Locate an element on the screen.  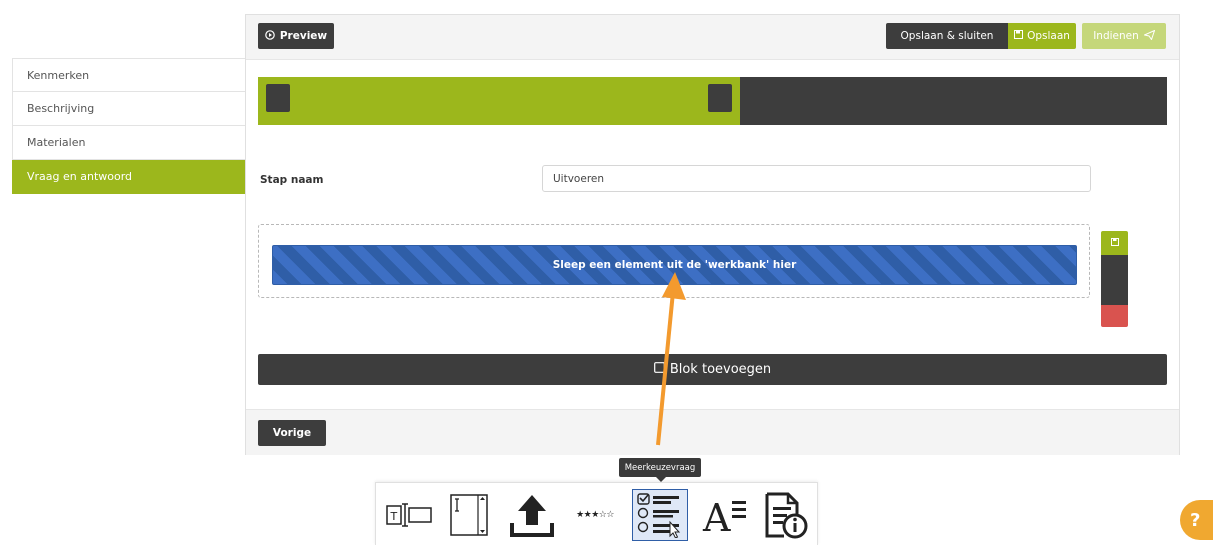
document-info-icon is located at coordinates (786, 515).